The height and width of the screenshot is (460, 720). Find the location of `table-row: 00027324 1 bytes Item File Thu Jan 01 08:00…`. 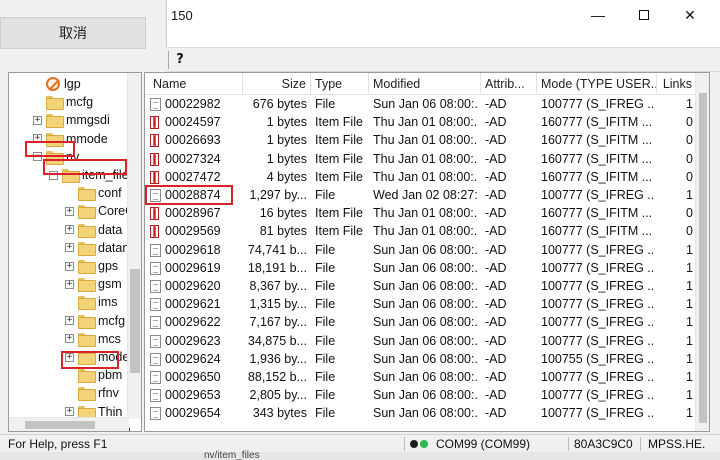

table-row: 00027324 1 bytes Item File Thu Jan 01 08:00… is located at coordinates (421, 159).